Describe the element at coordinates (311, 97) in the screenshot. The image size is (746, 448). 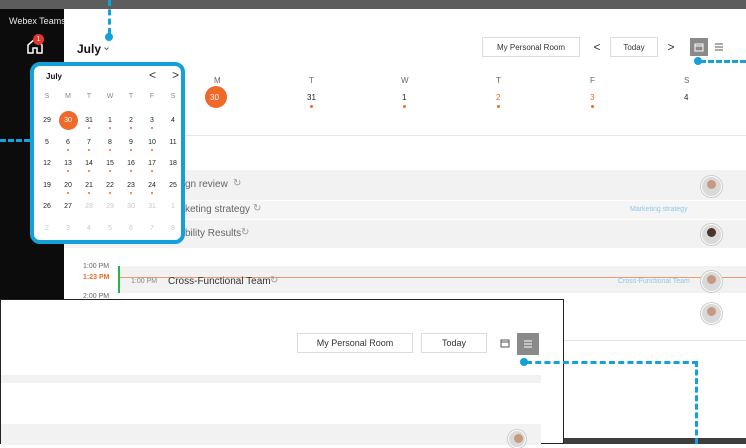
I see `week-day-number: 31` at that location.